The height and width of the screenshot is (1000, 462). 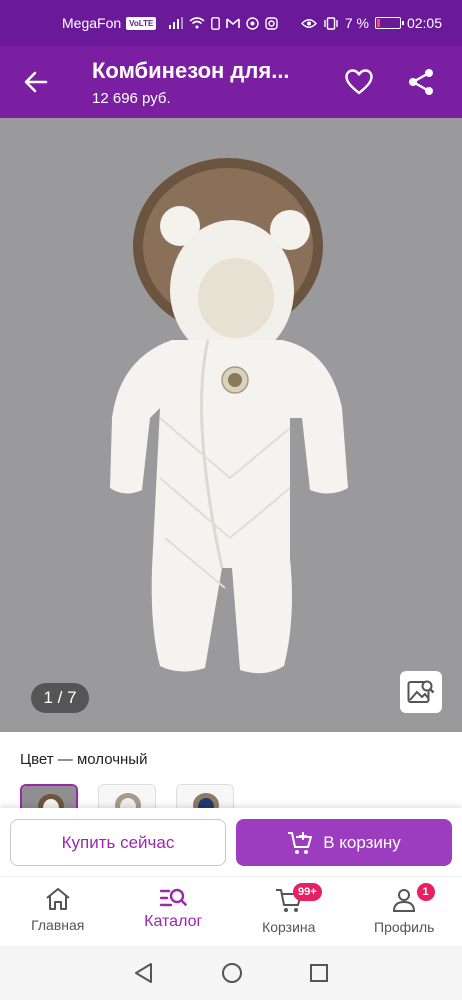 What do you see at coordinates (300, 842) in the screenshot?
I see `cart-plus-icon` at bounding box center [300, 842].